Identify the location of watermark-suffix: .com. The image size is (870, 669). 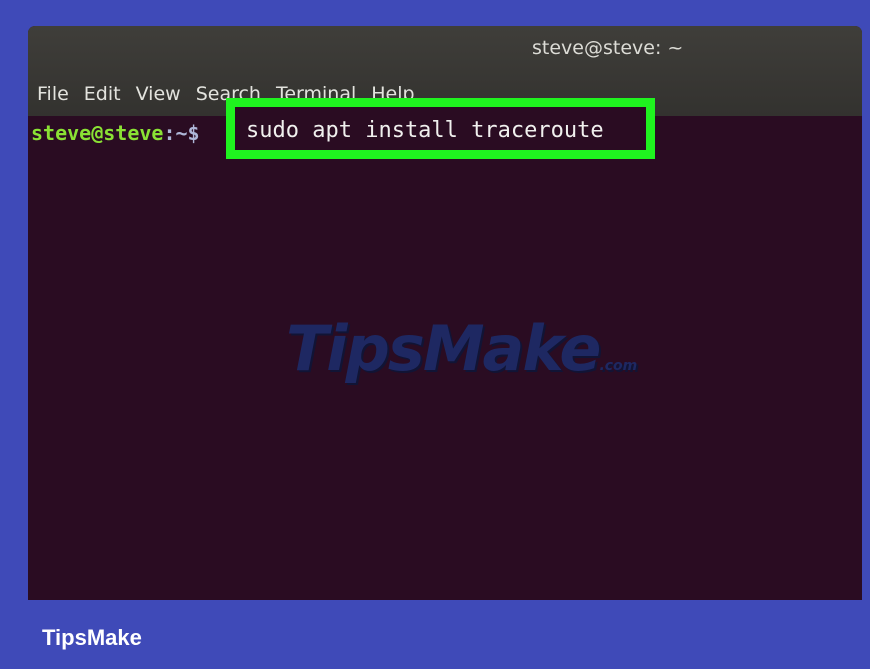
(618, 366).